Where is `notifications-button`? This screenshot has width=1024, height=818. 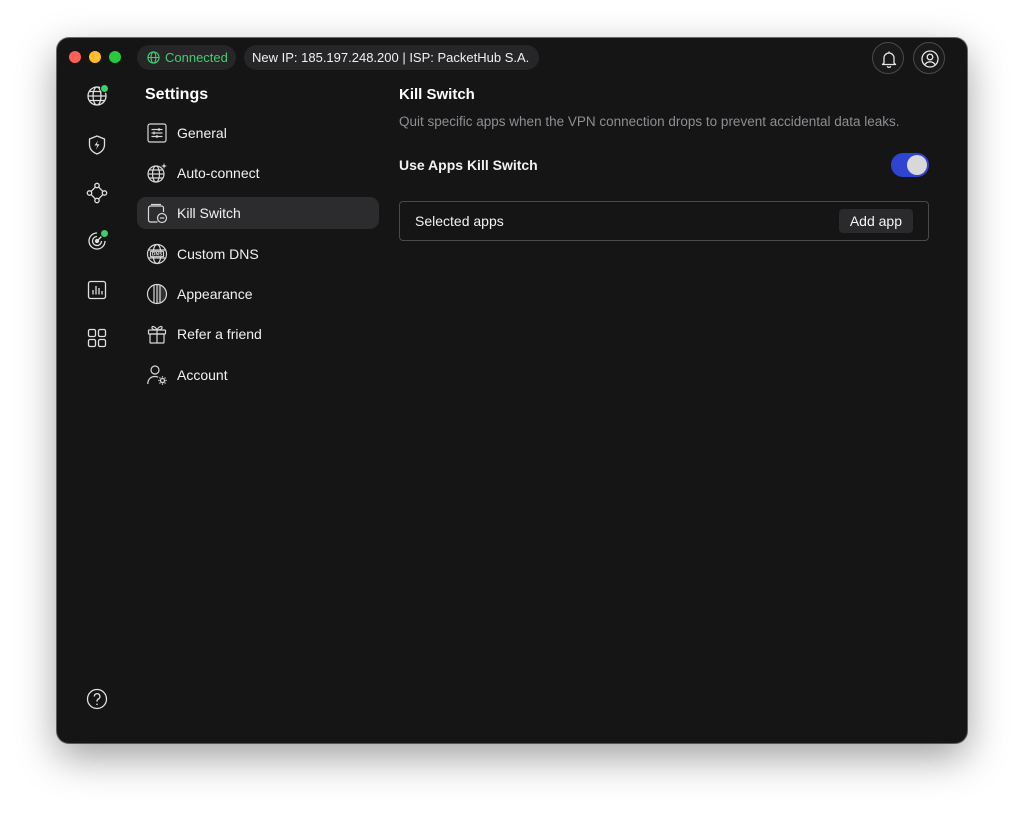
notifications-button is located at coordinates (888, 58).